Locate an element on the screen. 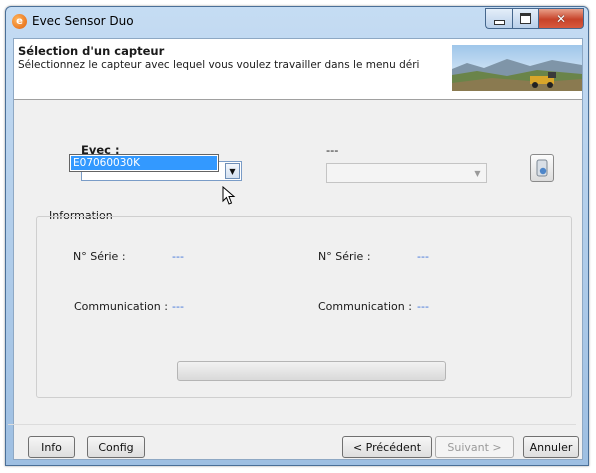  mouse-cursor-icon is located at coordinates (229, 197).